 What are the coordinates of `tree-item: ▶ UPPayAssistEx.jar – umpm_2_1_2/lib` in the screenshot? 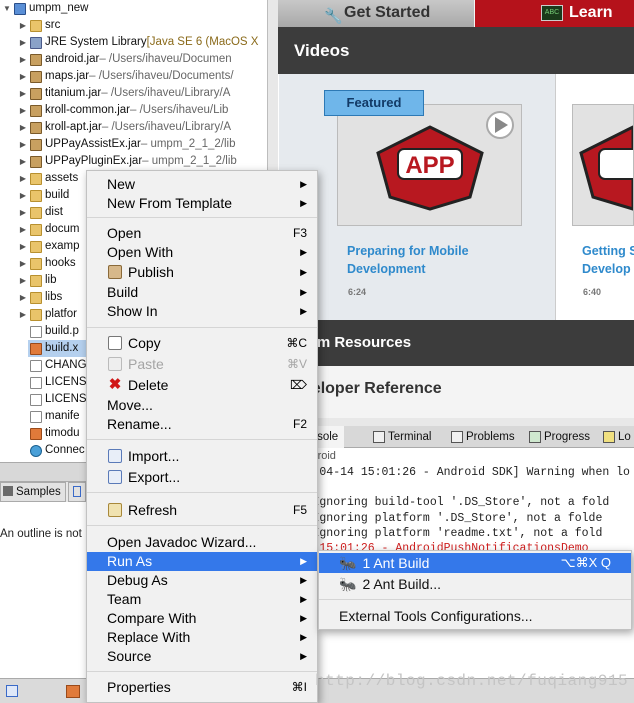 It's located at (126, 144).